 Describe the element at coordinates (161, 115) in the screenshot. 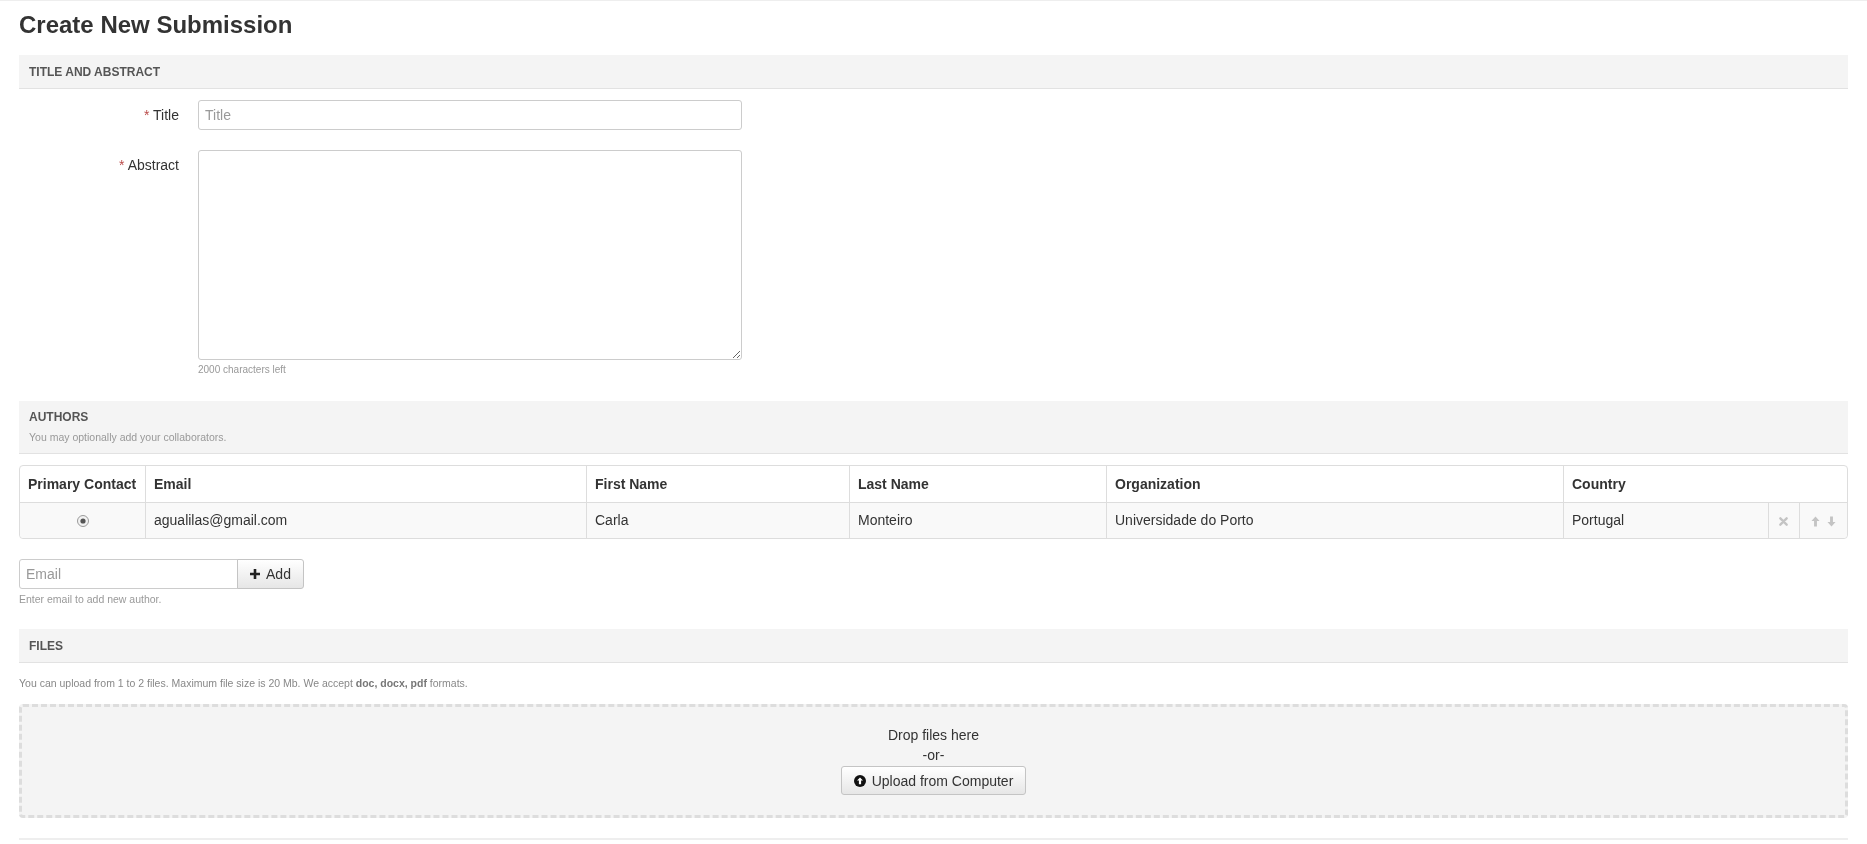

I see `field-label: * Title` at that location.